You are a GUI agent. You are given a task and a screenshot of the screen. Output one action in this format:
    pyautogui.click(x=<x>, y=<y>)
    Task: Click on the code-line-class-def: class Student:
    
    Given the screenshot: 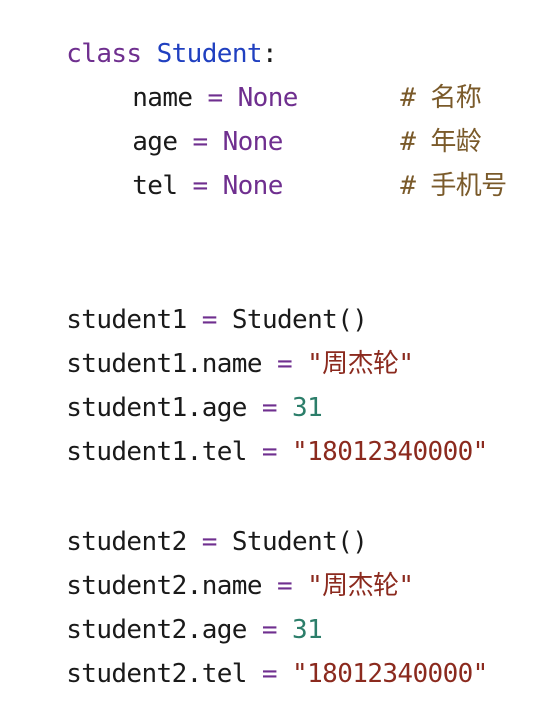 What is the action you would take?
    pyautogui.click(x=141, y=34)
    